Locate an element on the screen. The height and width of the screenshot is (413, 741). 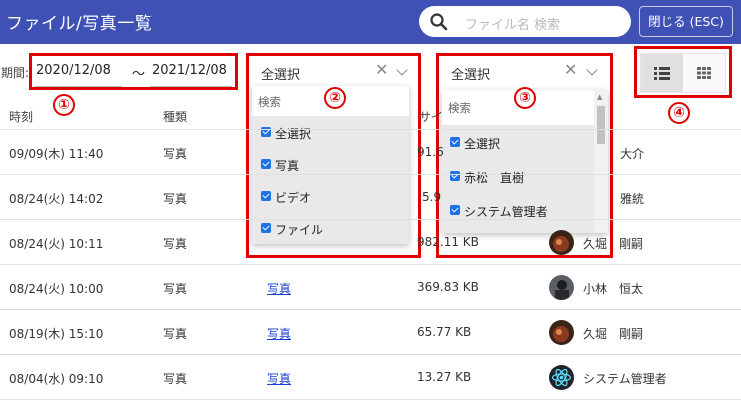
table-row: 08/24(火) 10:00 写真 写真 369.83 KB 小林 恒太 is located at coordinates (370, 287).